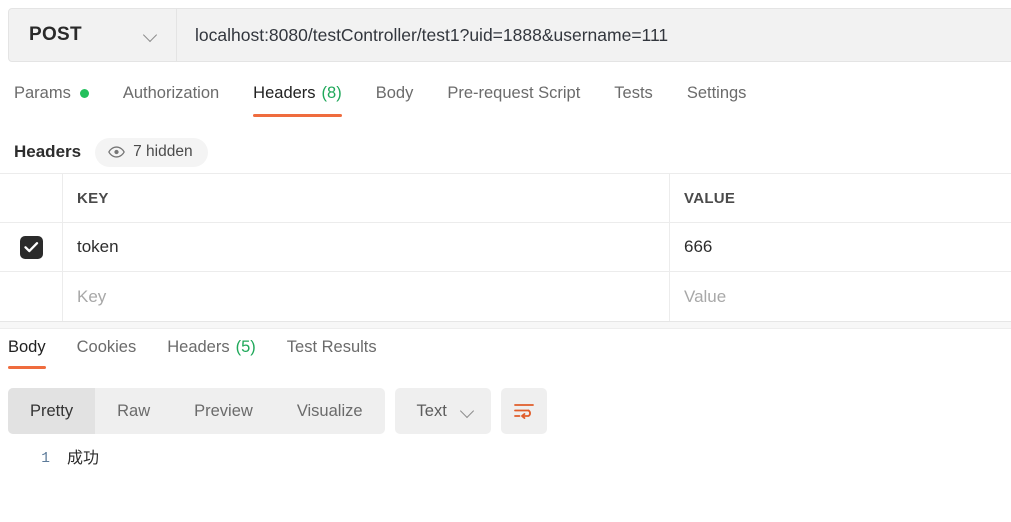  What do you see at coordinates (106, 347) in the screenshot?
I see `response-tab-cookies-label: Cookies` at bounding box center [106, 347].